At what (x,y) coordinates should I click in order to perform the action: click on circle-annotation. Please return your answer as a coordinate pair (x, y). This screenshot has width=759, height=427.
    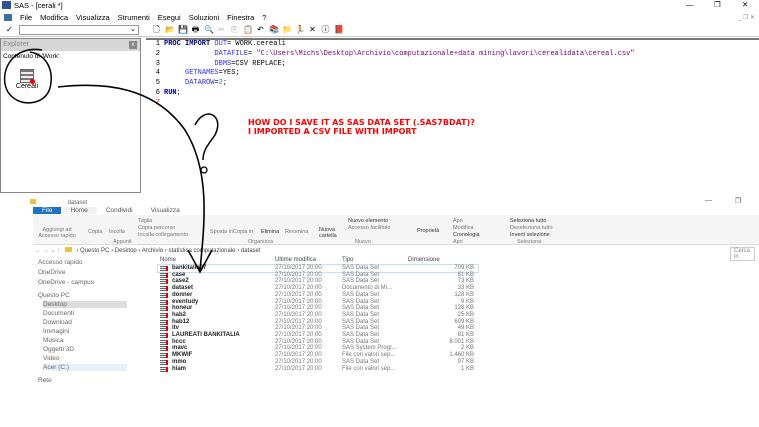
    Looking at the image, I should click on (27, 76).